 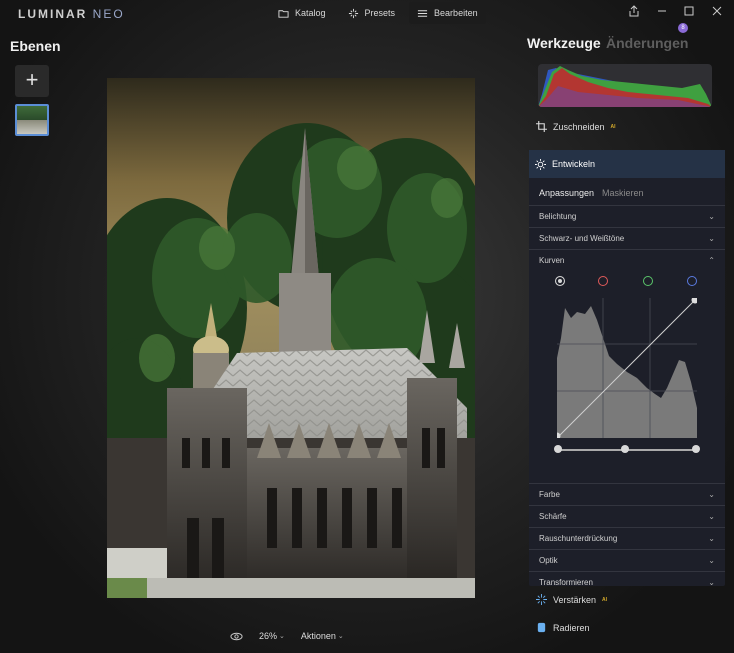 What do you see at coordinates (541, 599) in the screenshot?
I see `enhance-icon` at bounding box center [541, 599].